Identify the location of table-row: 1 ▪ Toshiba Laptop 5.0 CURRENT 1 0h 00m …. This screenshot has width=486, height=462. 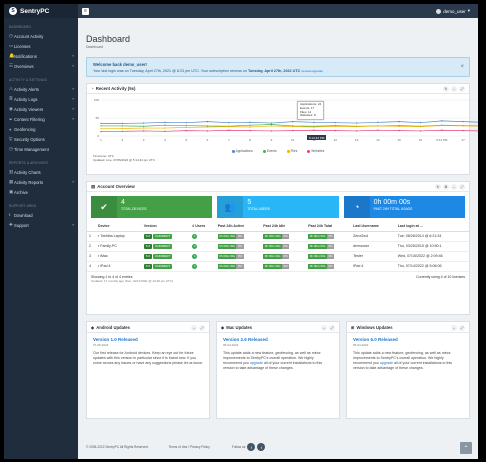
(278, 236).